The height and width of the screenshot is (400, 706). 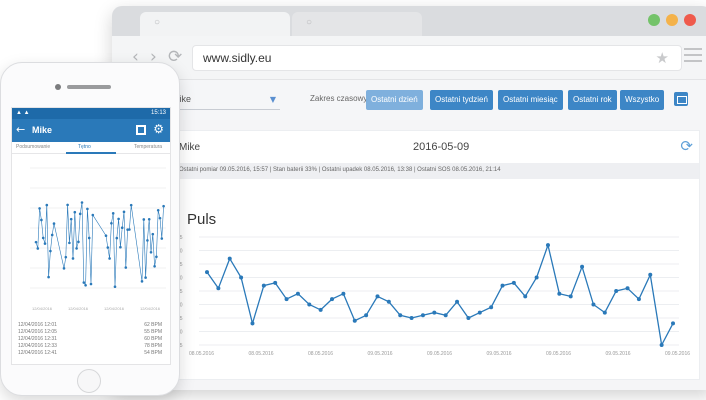 What do you see at coordinates (690, 20) in the screenshot?
I see `close-window-button` at bounding box center [690, 20].